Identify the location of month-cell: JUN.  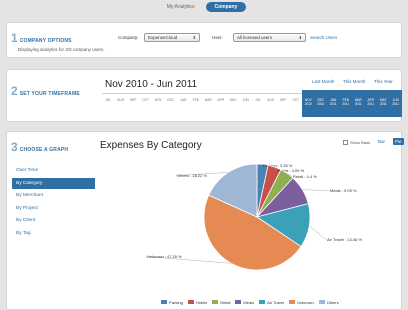
(246, 105).